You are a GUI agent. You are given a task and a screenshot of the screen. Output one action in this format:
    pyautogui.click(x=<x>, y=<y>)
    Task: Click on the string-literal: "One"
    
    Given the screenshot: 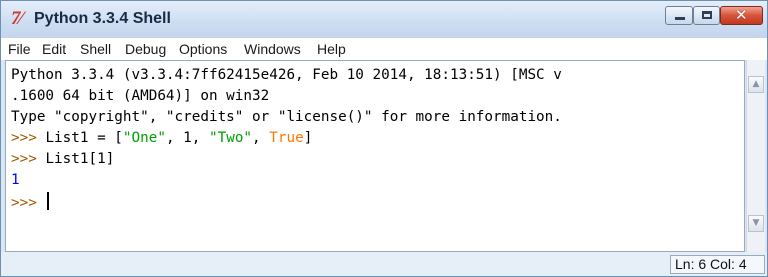 What is the action you would take?
    pyautogui.click(x=144, y=138)
    